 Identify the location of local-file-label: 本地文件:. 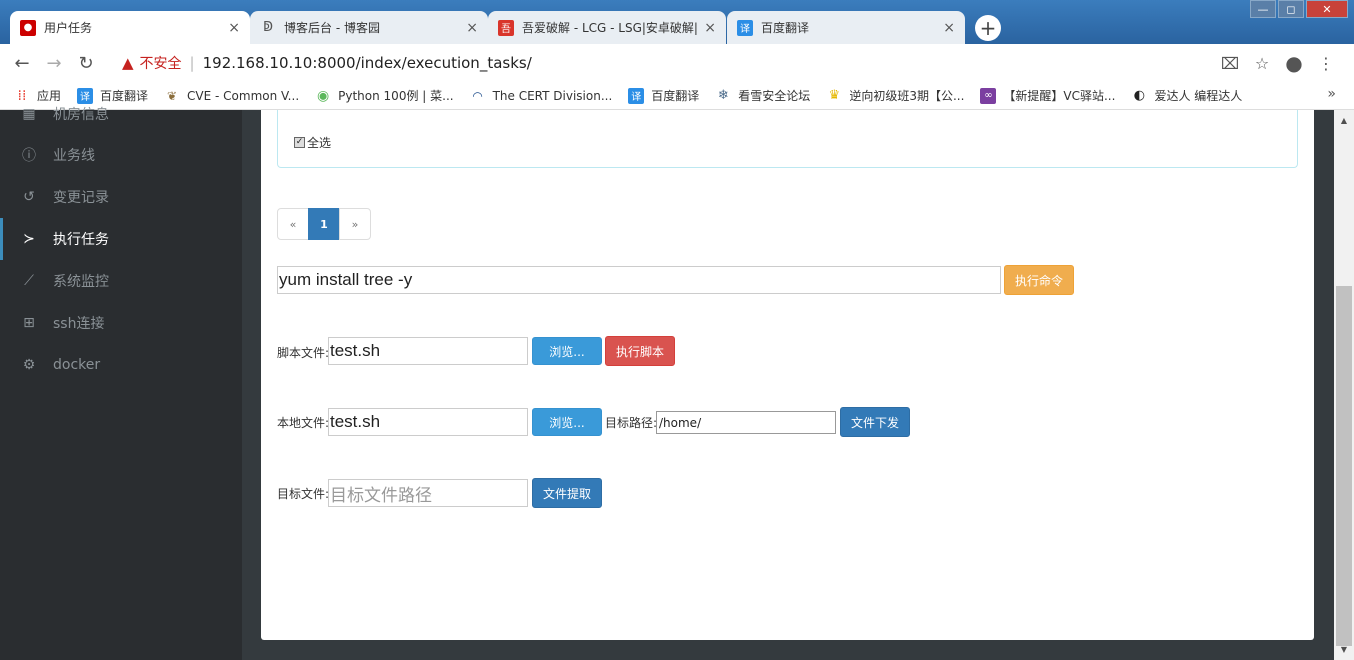
(303, 423).